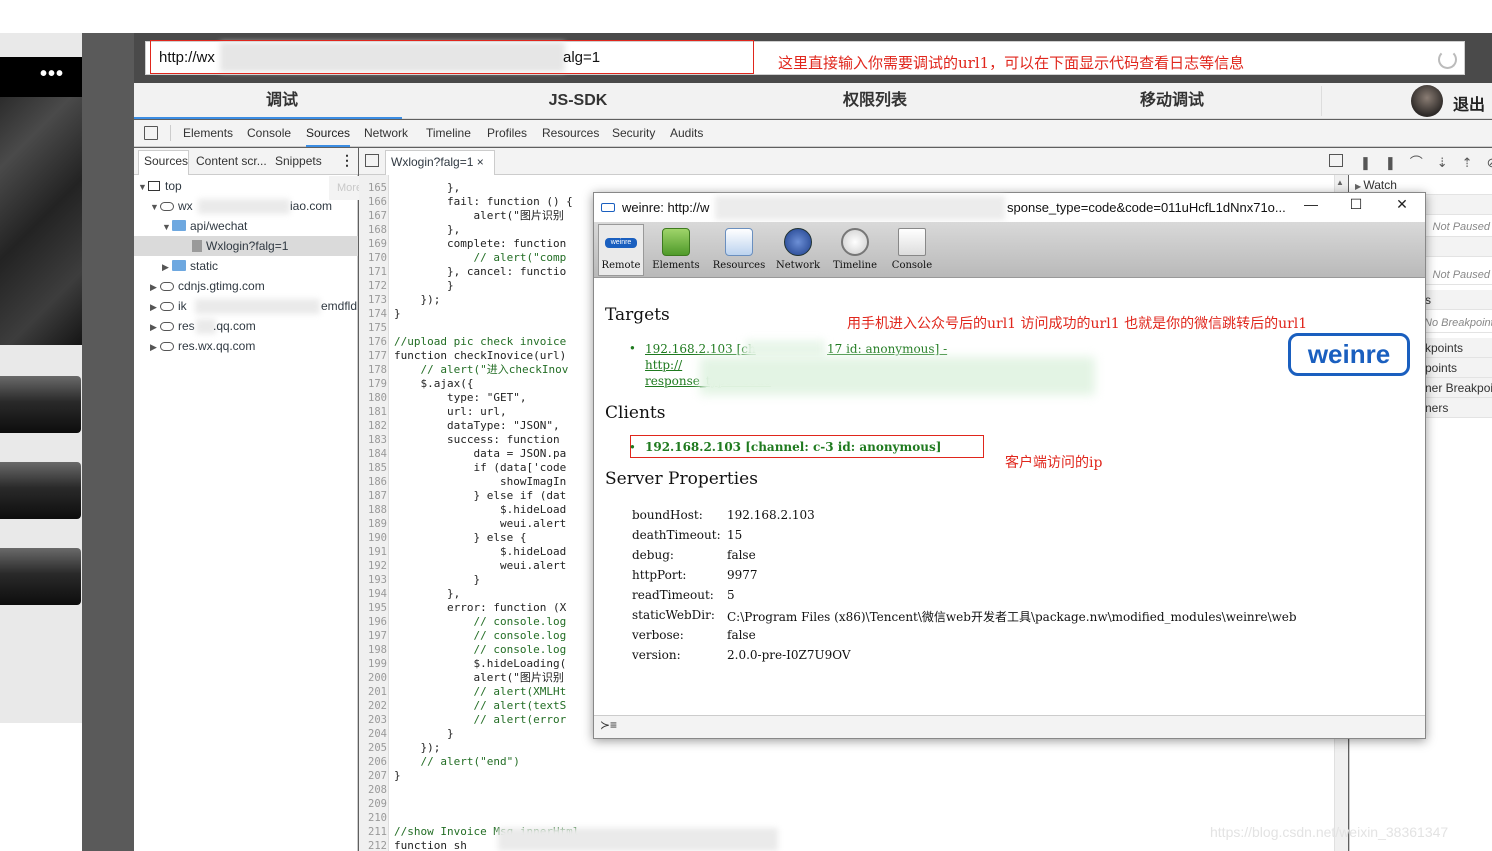 The image size is (1492, 851). What do you see at coordinates (373, 384) in the screenshot?
I see `line-number: 179` at bounding box center [373, 384].